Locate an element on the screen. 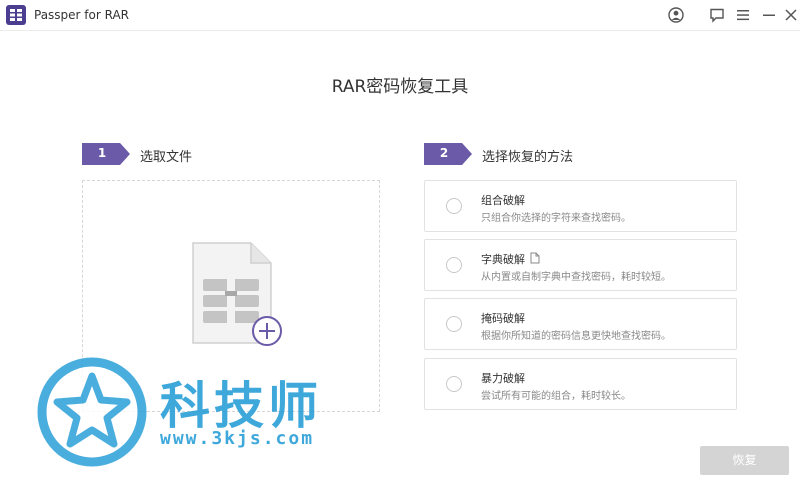  method-desc: 从内置或自制字典中查找密码，耗时较短。 is located at coordinates (576, 277).